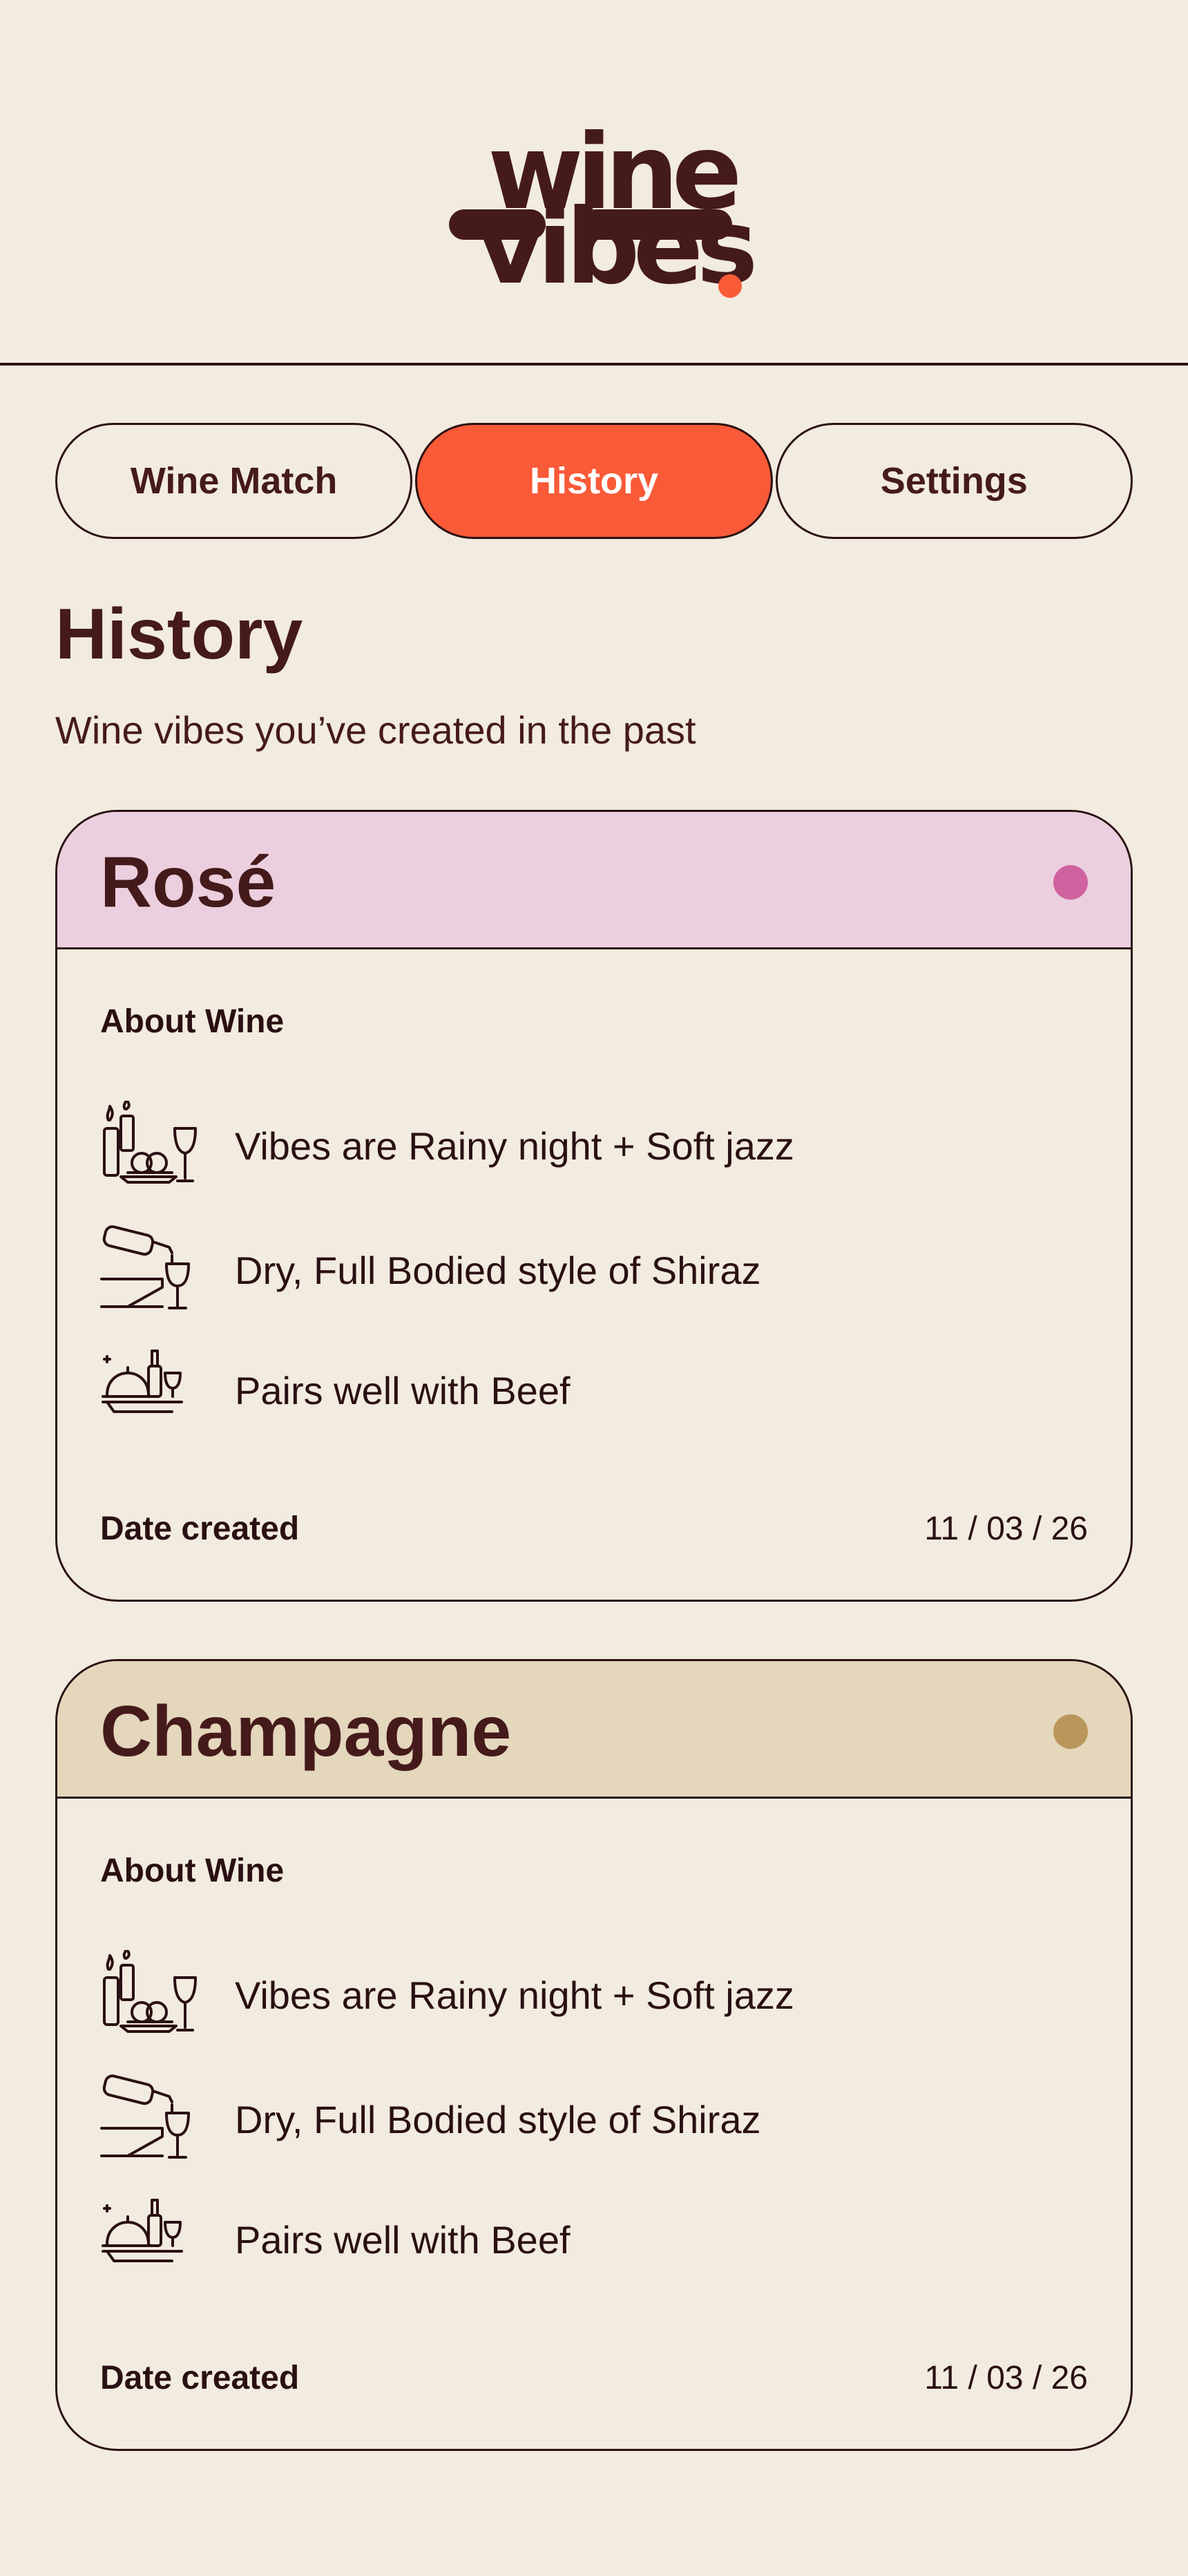 The height and width of the screenshot is (2576, 1188). What do you see at coordinates (730, 286) in the screenshot?
I see `logo-dot` at bounding box center [730, 286].